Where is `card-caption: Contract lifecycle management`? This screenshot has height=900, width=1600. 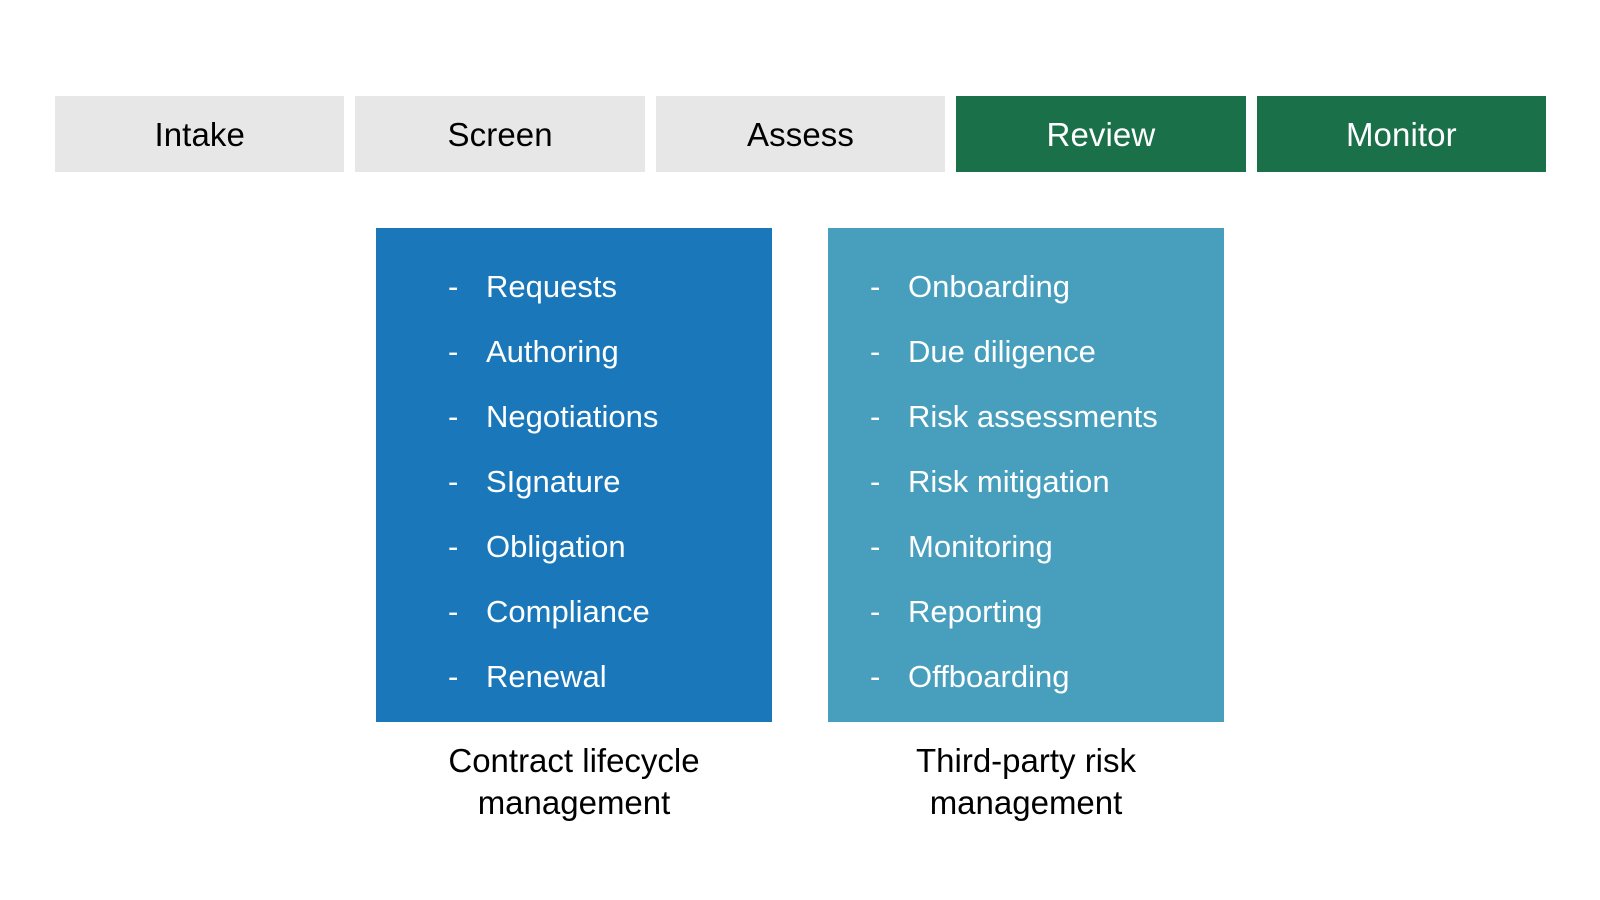 card-caption: Contract lifecycle management is located at coordinates (574, 782).